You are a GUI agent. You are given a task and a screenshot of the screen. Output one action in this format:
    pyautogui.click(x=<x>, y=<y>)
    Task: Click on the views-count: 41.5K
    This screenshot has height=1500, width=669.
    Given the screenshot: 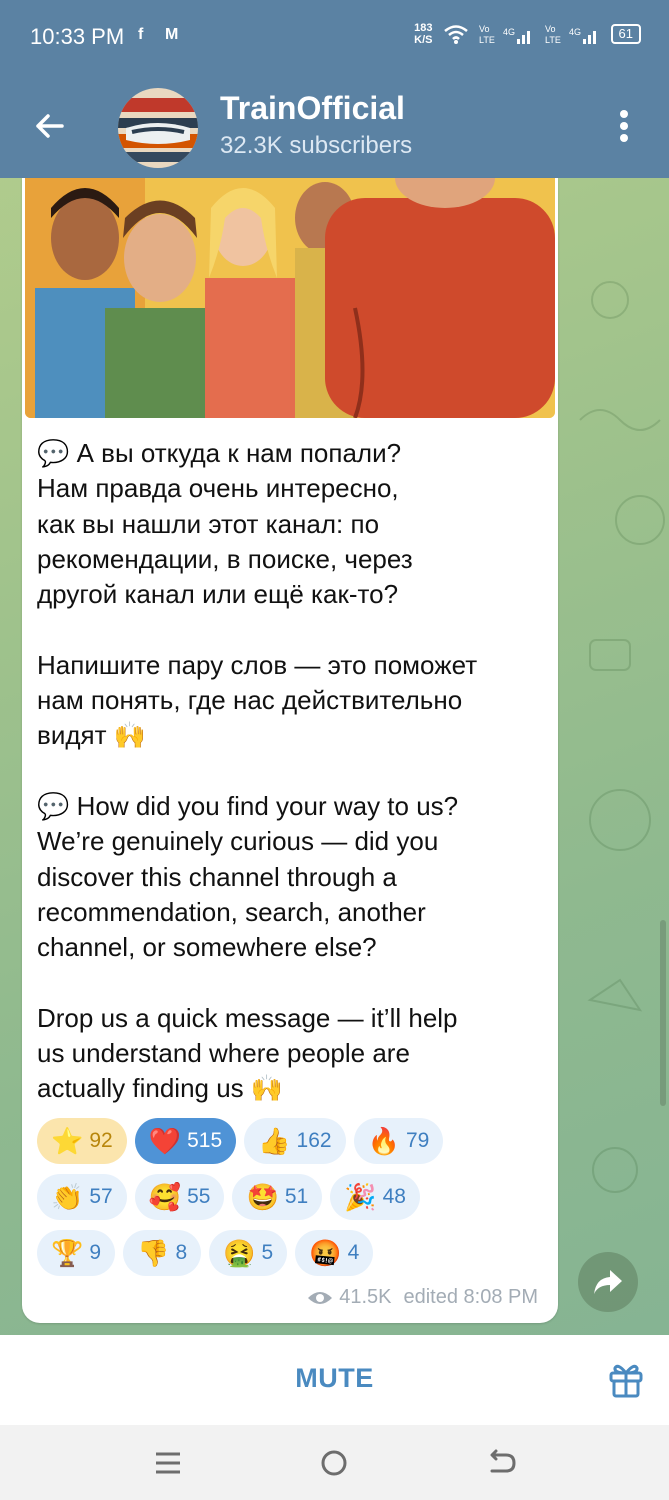 What is the action you would take?
    pyautogui.click(x=365, y=1297)
    